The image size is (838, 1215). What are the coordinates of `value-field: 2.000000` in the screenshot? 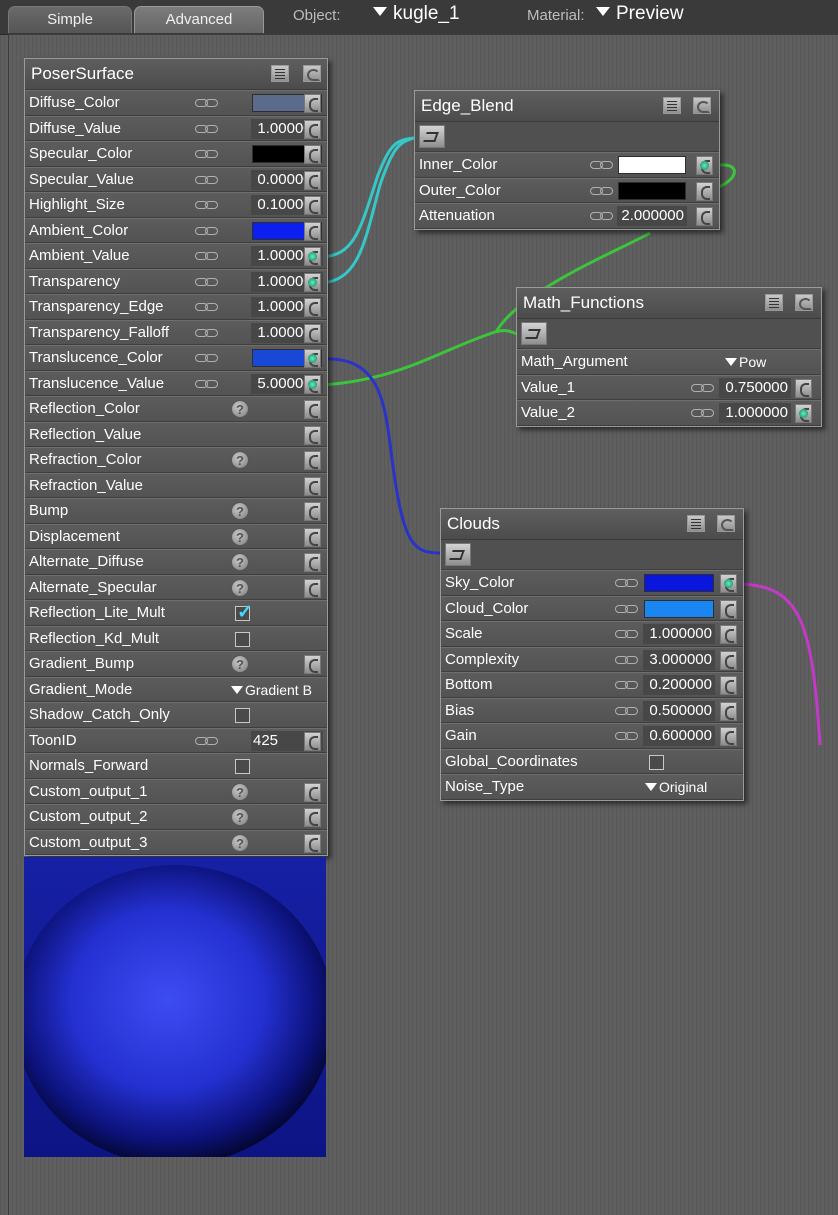 It's located at (652, 216).